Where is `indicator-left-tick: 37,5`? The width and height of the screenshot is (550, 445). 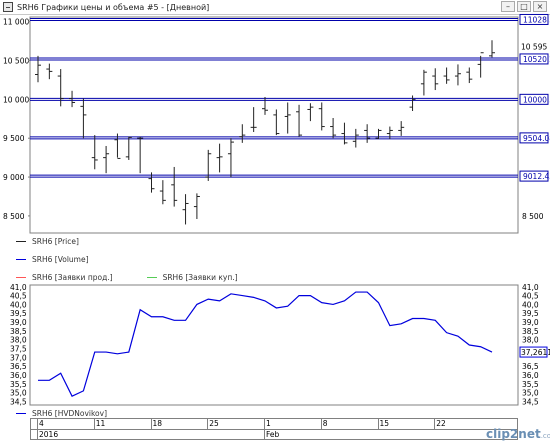 indicator-left-tick: 37,5 is located at coordinates (18, 349).